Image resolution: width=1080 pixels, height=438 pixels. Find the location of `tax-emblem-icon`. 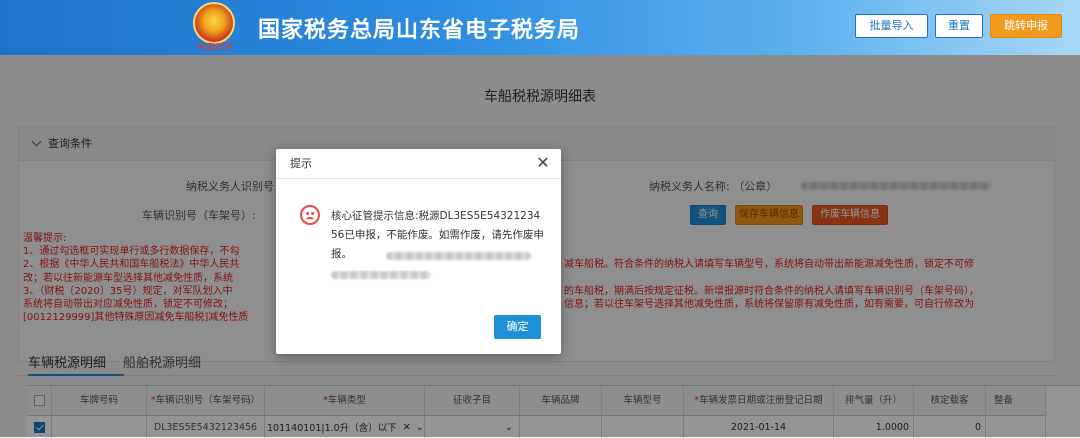

tax-emblem-icon is located at coordinates (214, 23).